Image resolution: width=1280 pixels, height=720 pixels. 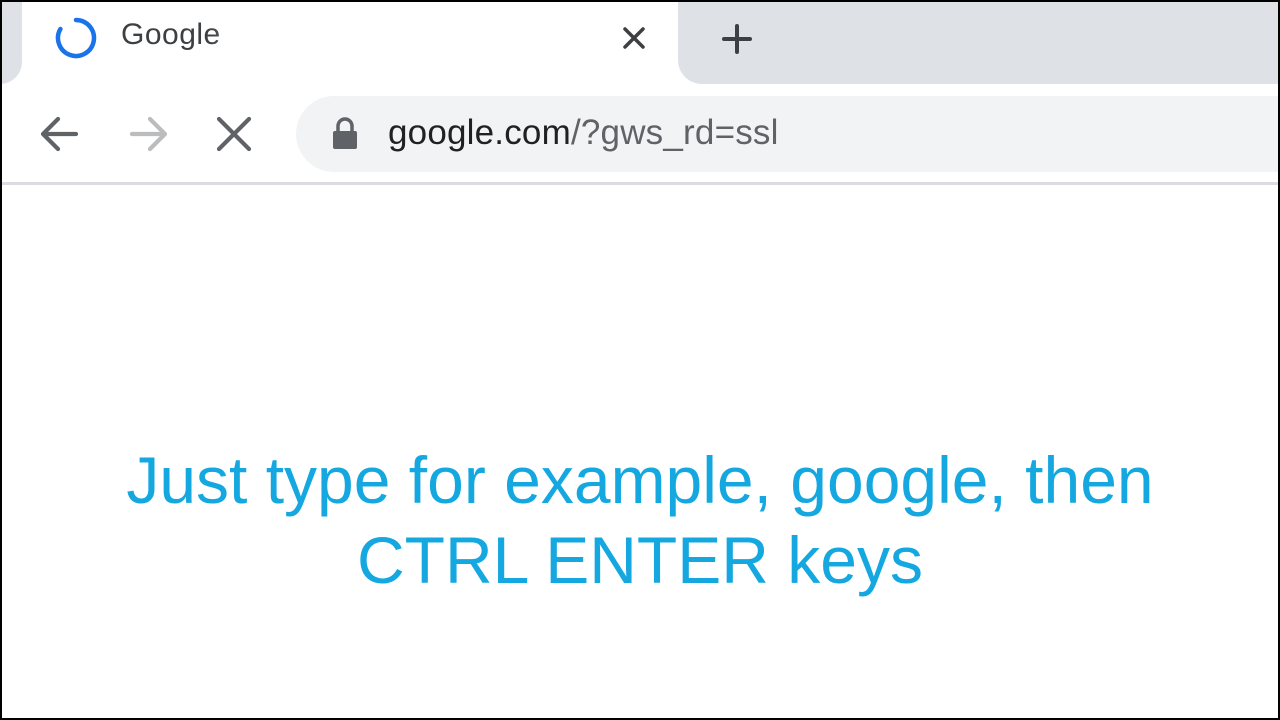 I want to click on loading-spinner-icon, so click(x=76, y=38).